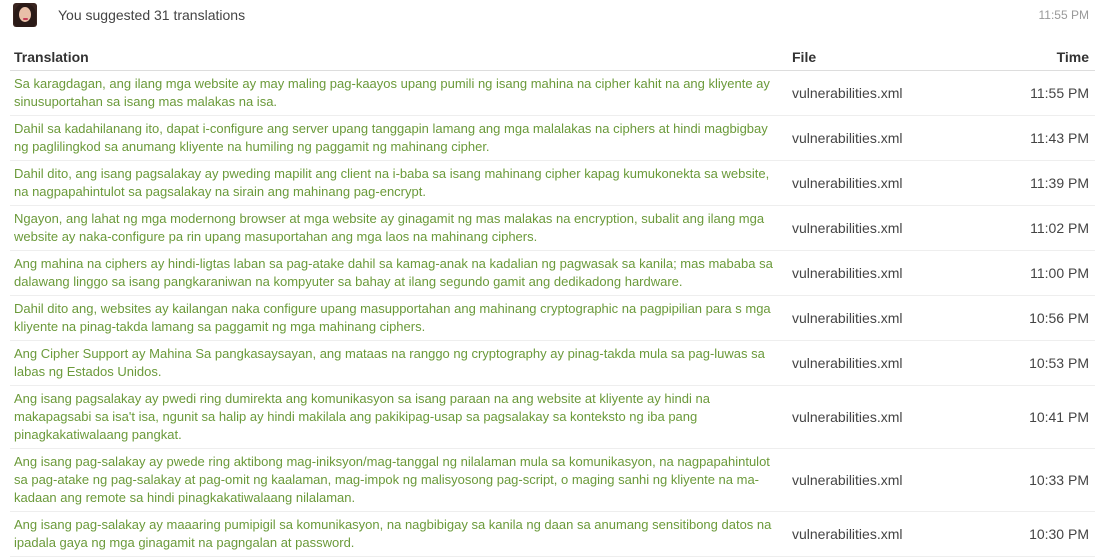  I want to click on activity-summary: You suggested 31 translations, so click(152, 15).